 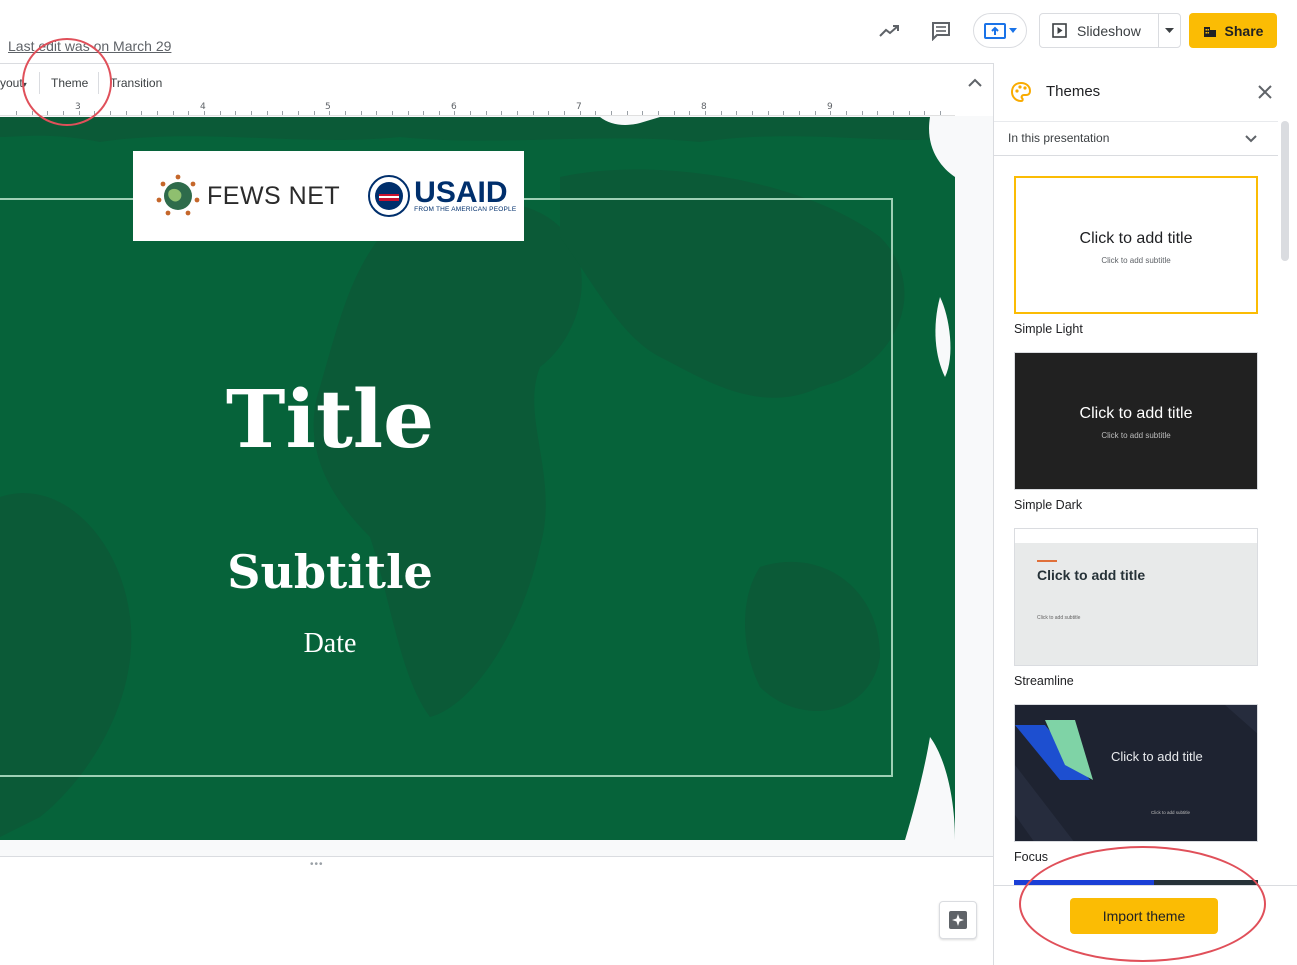 What do you see at coordinates (1021, 92) in the screenshot?
I see `palette-icon` at bounding box center [1021, 92].